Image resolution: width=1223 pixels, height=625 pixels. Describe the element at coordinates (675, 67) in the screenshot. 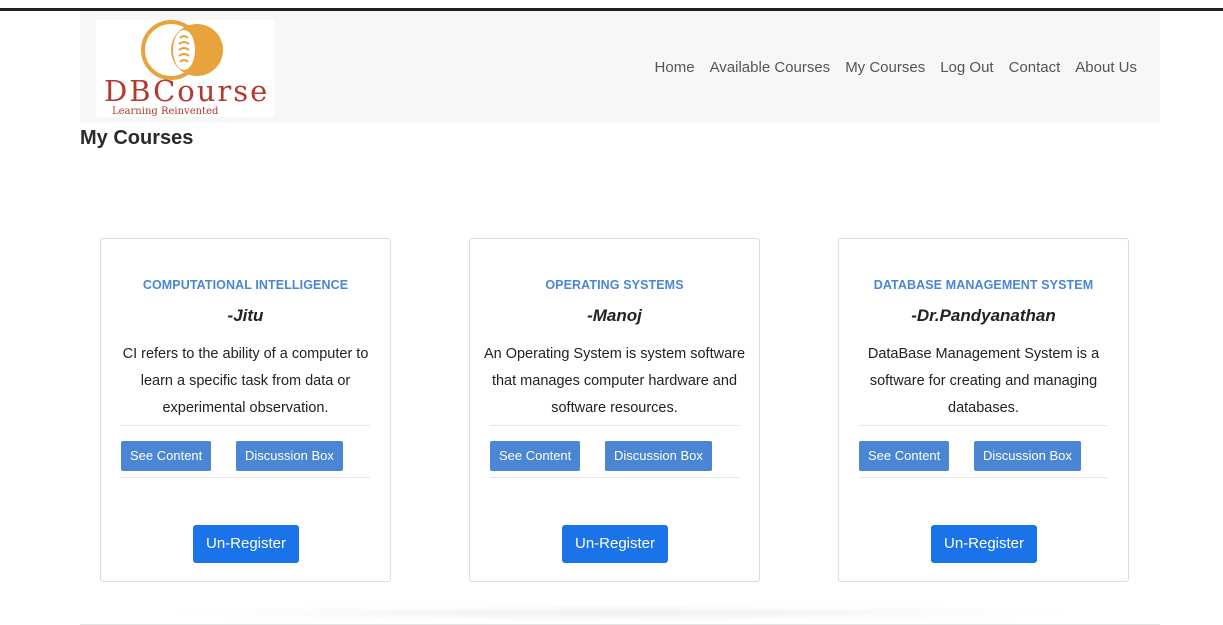

I see `nav-home: Home` at that location.